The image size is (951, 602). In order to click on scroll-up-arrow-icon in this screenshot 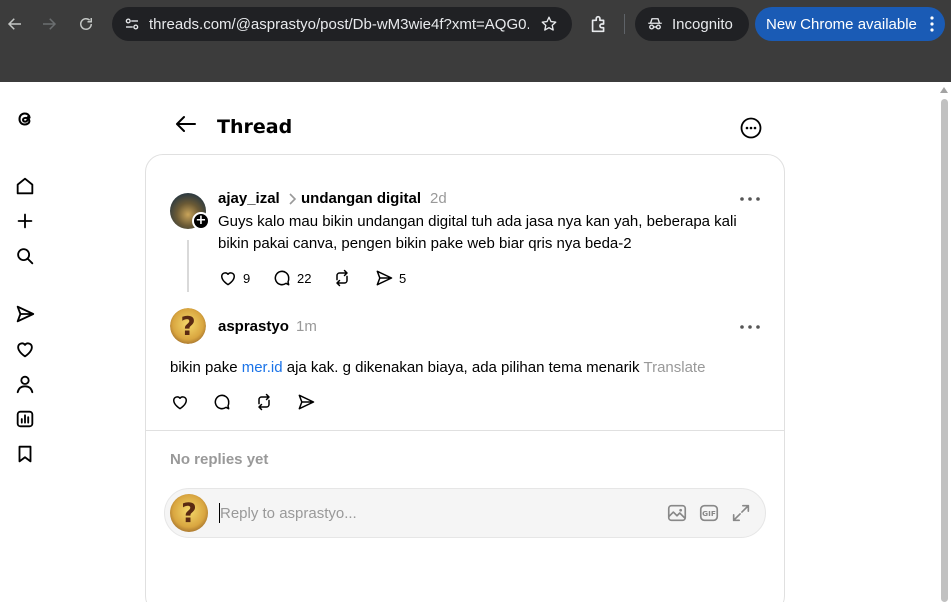, I will do `click(944, 90)`.